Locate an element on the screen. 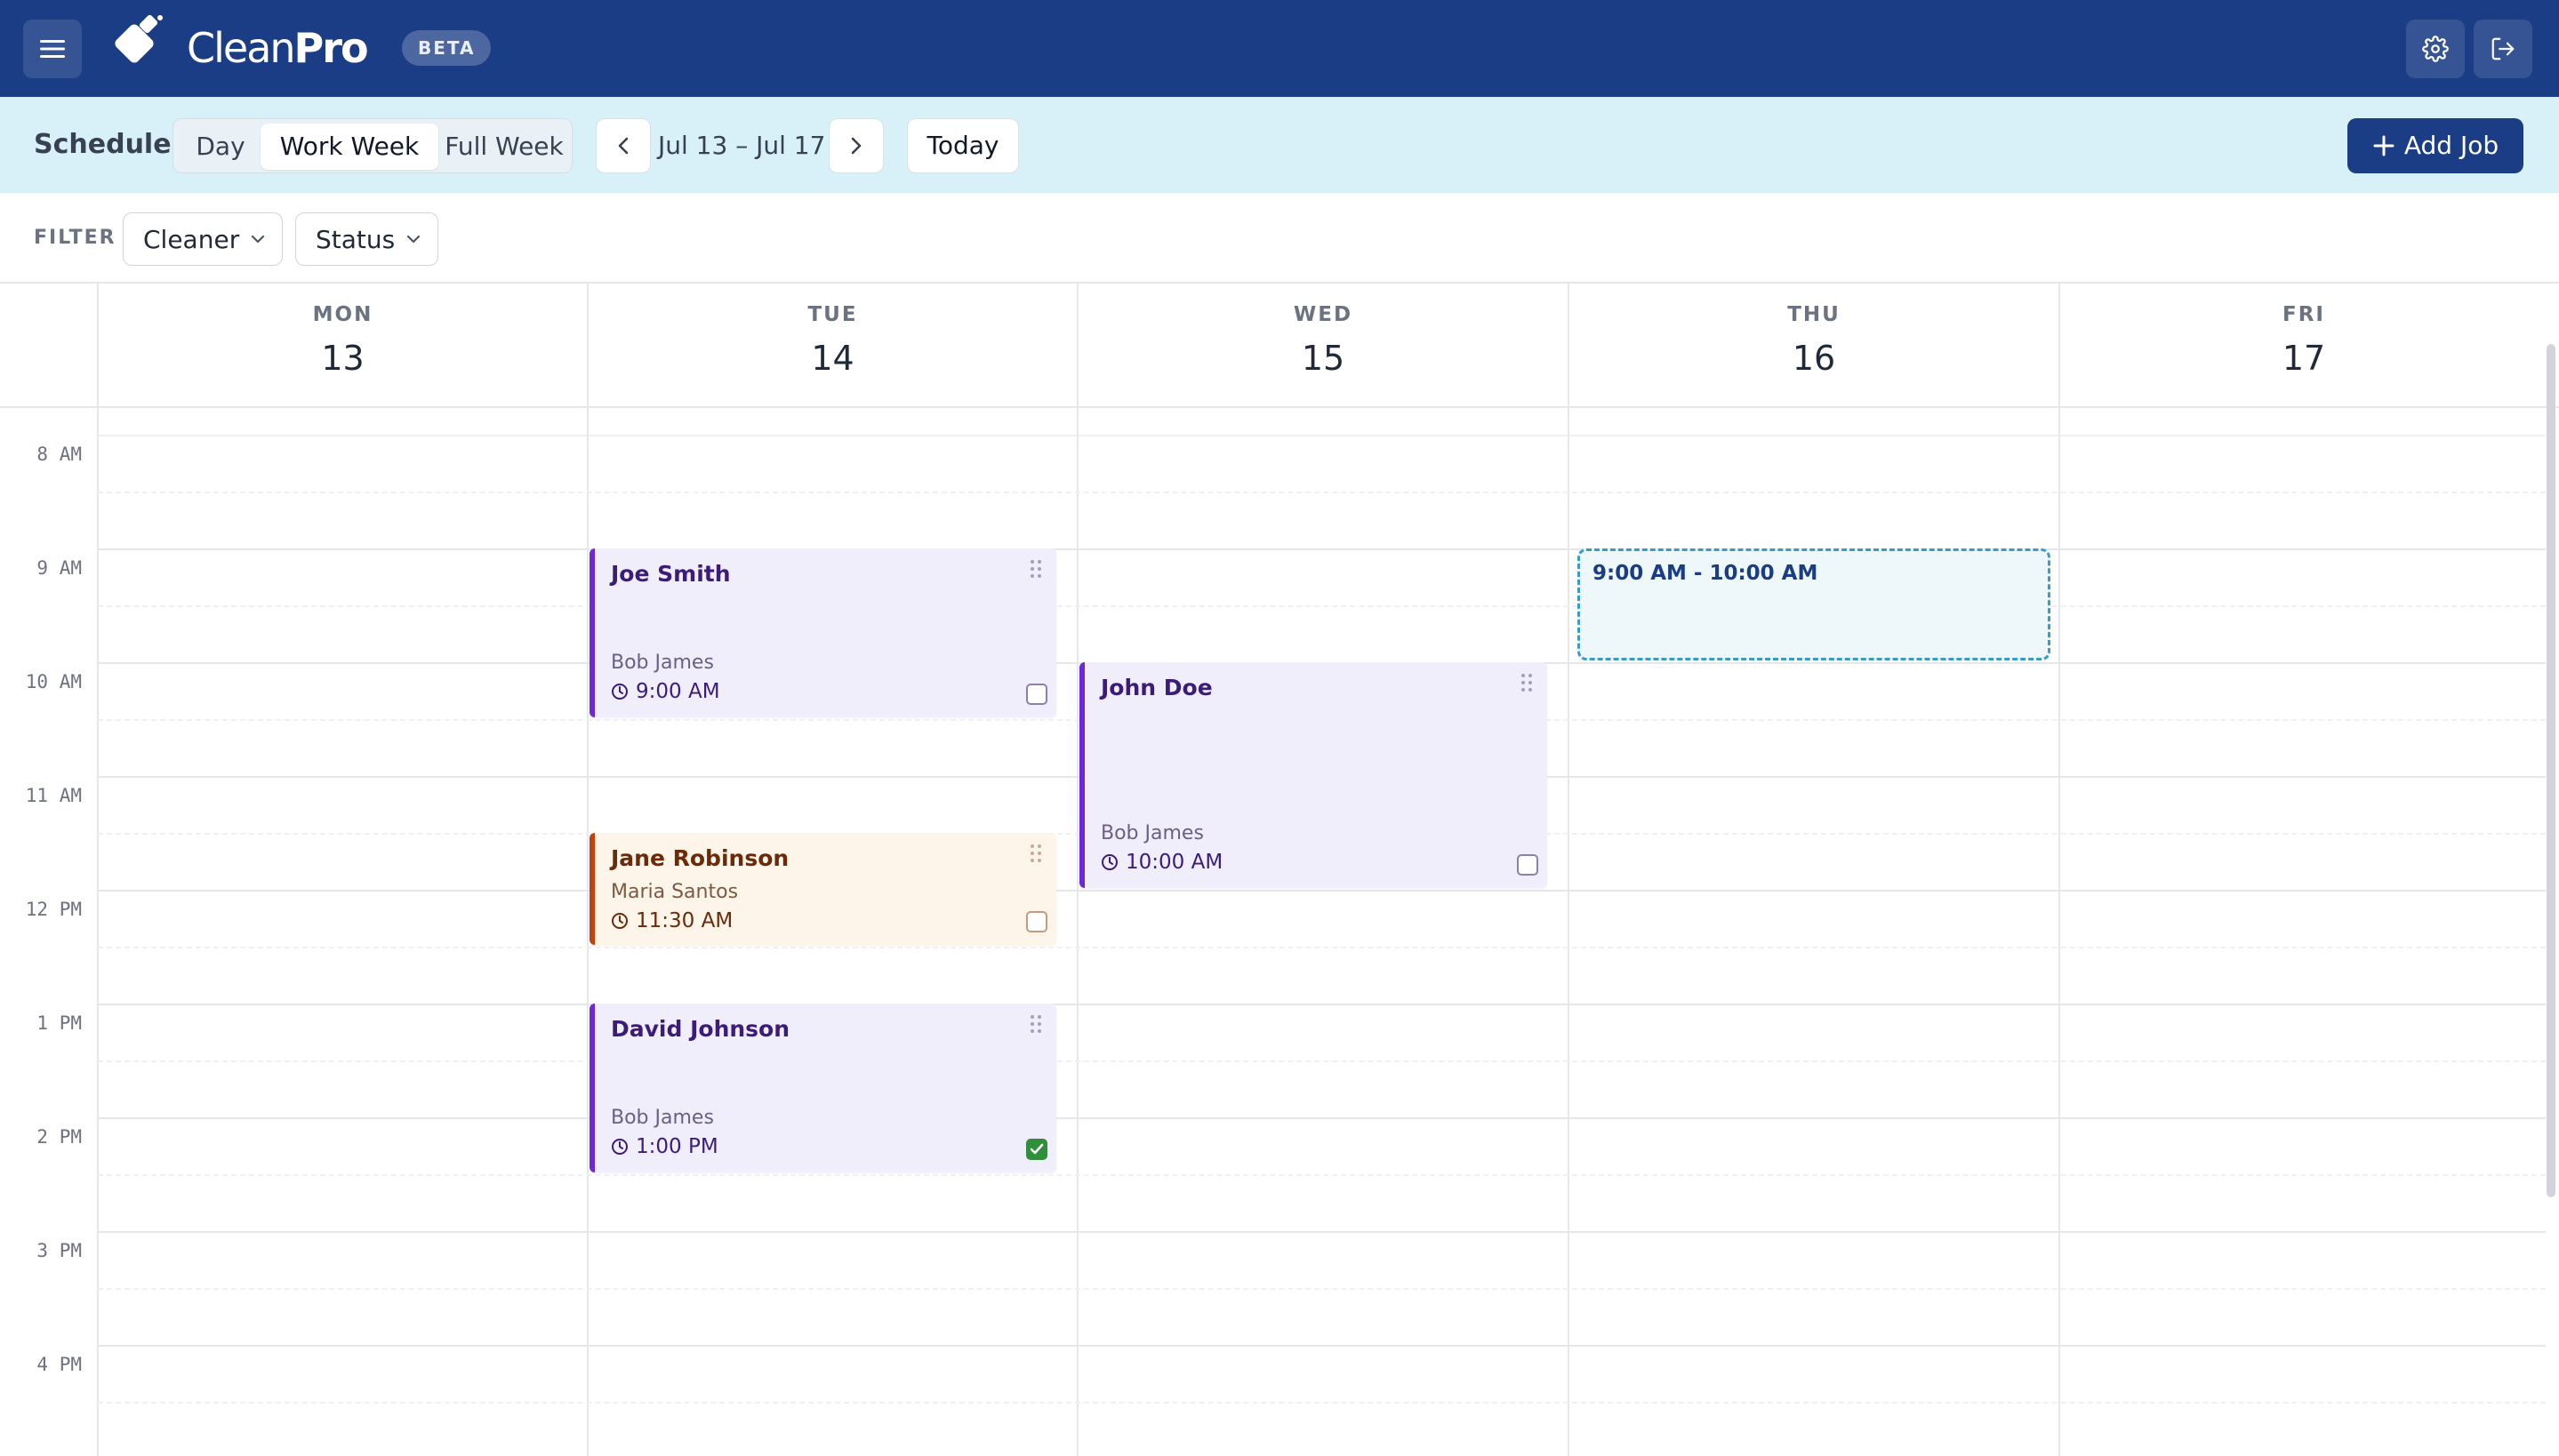 This screenshot has width=2559, height=1456. selection-time-range: 9:00 AM - 10:00 AM is located at coordinates (1705, 573).